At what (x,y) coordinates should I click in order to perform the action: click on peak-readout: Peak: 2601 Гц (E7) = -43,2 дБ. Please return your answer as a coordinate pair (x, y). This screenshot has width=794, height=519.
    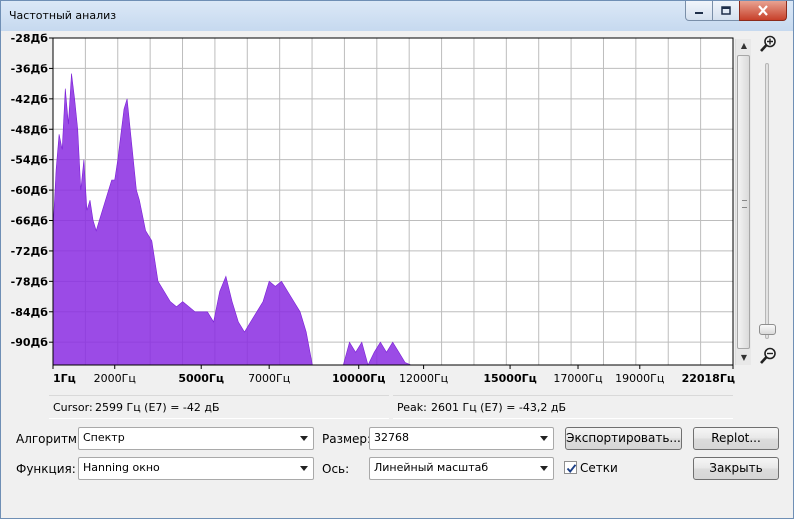
    Looking at the image, I should click on (563, 407).